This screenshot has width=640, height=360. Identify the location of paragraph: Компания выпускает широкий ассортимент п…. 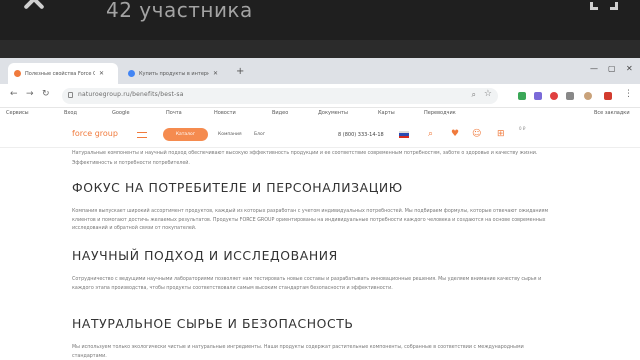
(310, 220).